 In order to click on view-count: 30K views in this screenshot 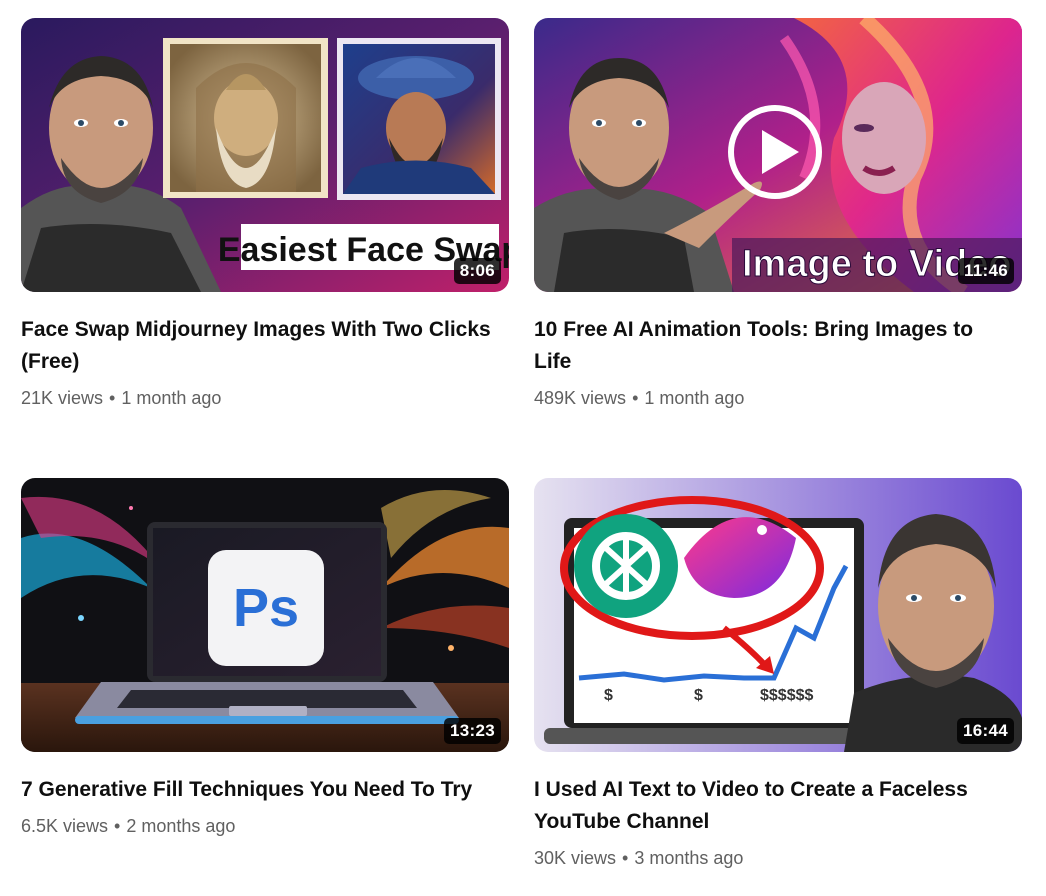, I will do `click(575, 858)`.